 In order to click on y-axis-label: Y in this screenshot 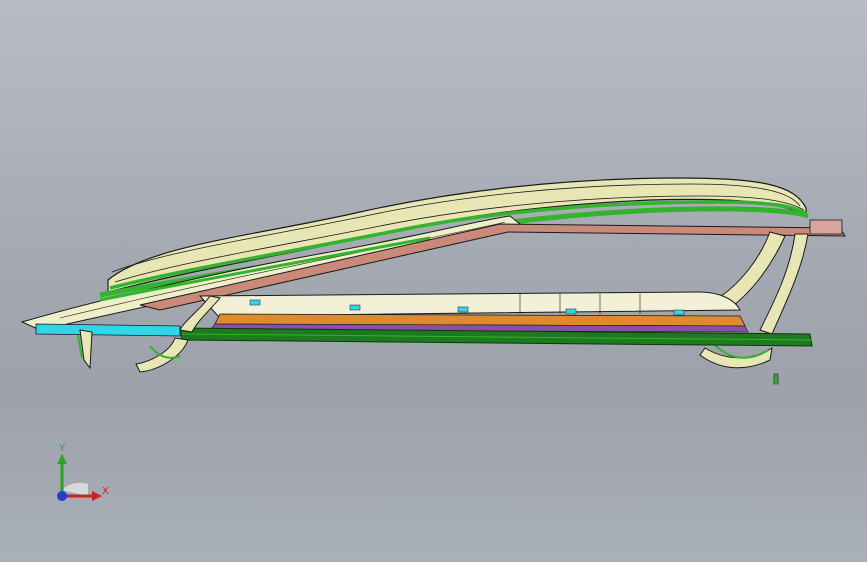, I will do `click(62, 448)`.